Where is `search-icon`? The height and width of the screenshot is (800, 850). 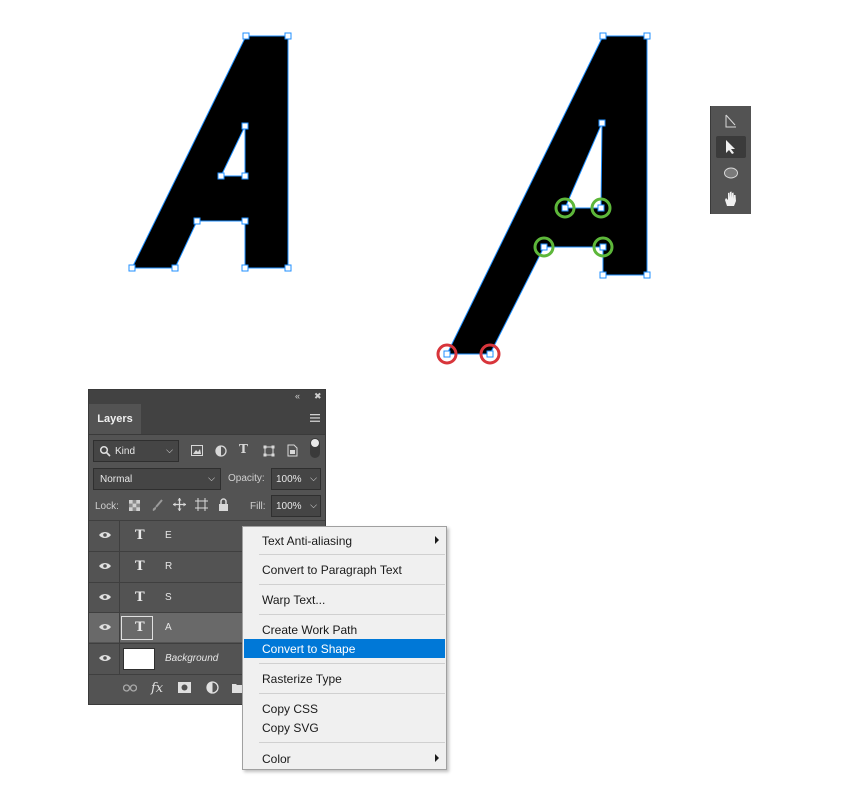 search-icon is located at coordinates (105, 451).